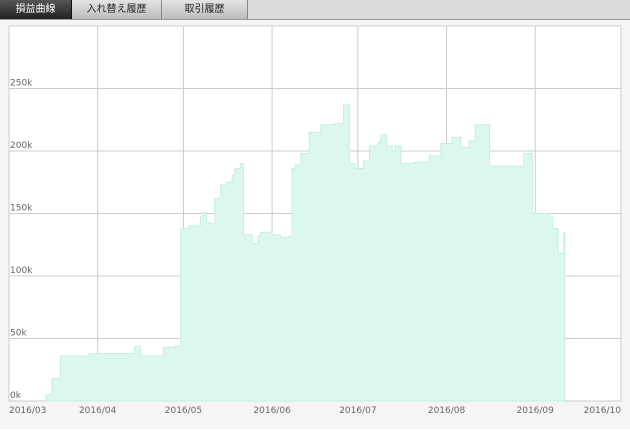 The image size is (630, 433). Describe the element at coordinates (21, 271) in the screenshot. I see `y-tick-label: 100k` at that location.